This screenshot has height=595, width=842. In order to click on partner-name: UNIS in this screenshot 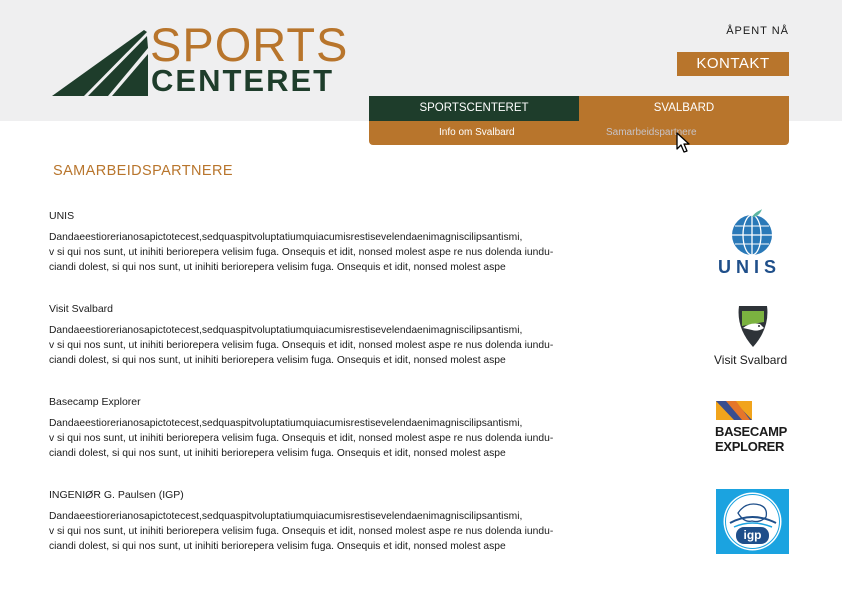, I will do `click(62, 216)`.